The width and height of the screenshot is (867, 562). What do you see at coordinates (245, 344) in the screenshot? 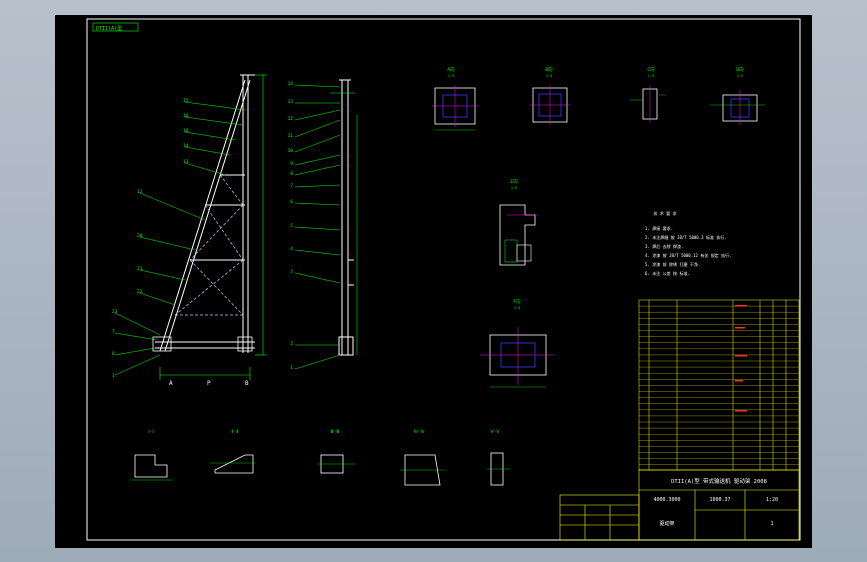
I see `base-plate-right` at bounding box center [245, 344].